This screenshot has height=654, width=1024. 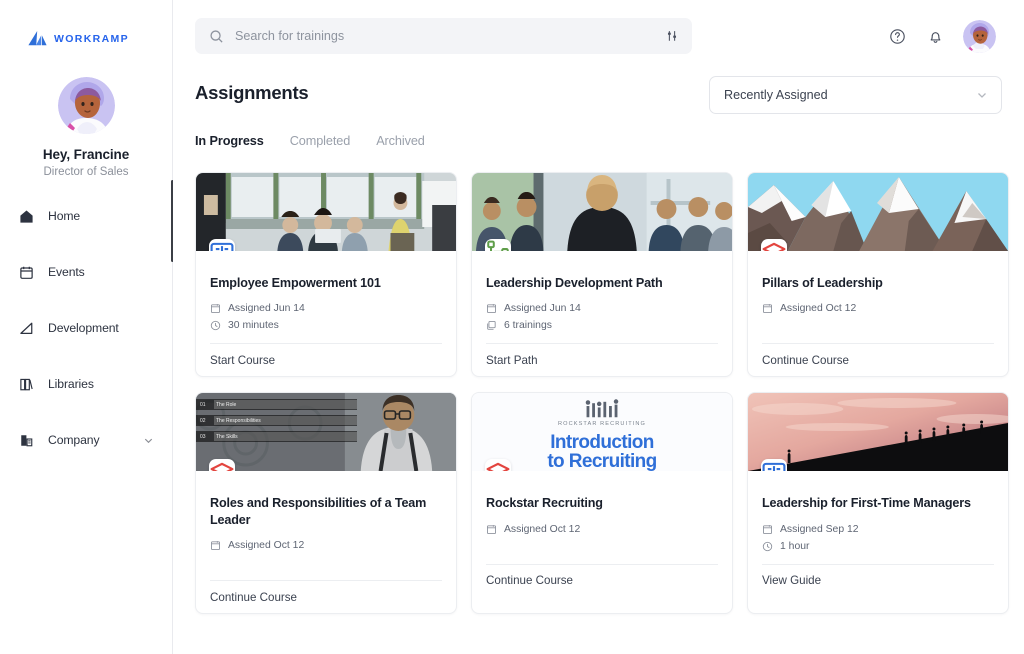 I want to click on thumb-module-number: 03, so click(x=203, y=436).